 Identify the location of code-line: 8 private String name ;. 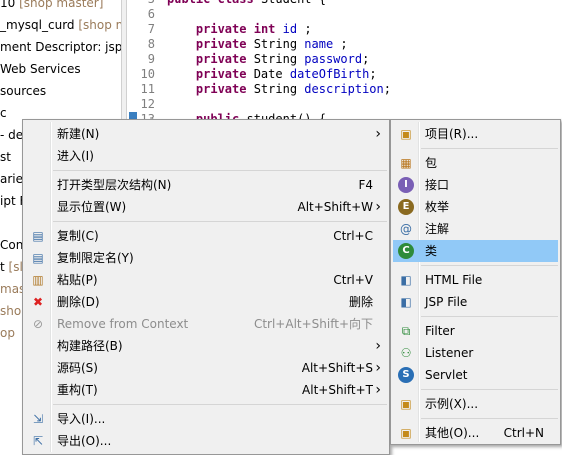
(237, 44).